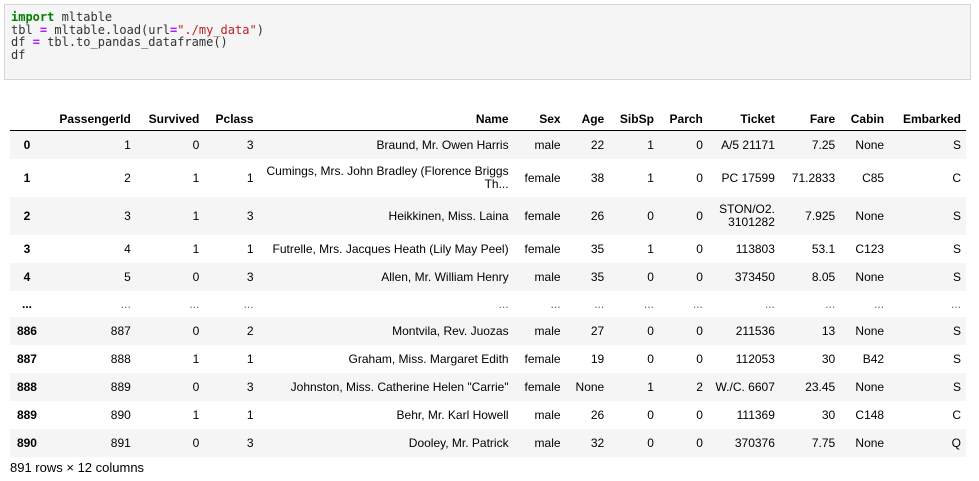 Image resolution: width=979 pixels, height=481 pixels. Describe the element at coordinates (458, 443) in the screenshot. I see `table-cell: Dooley, Mr. Patrick` at that location.